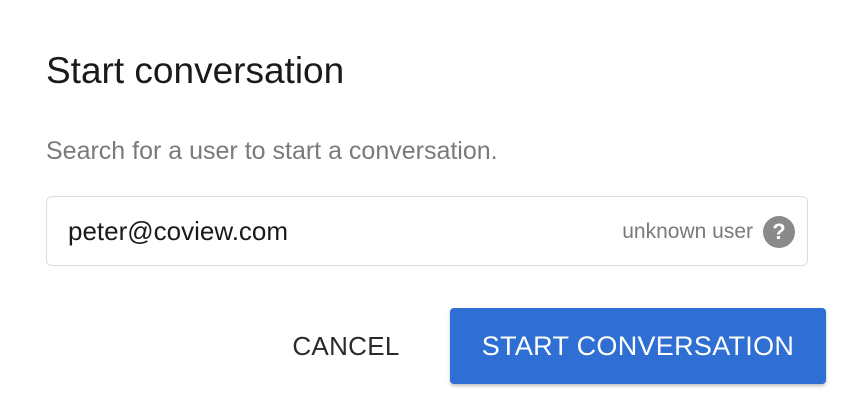  What do you see at coordinates (779, 232) in the screenshot?
I see `question-mark-icon: ?` at bounding box center [779, 232].